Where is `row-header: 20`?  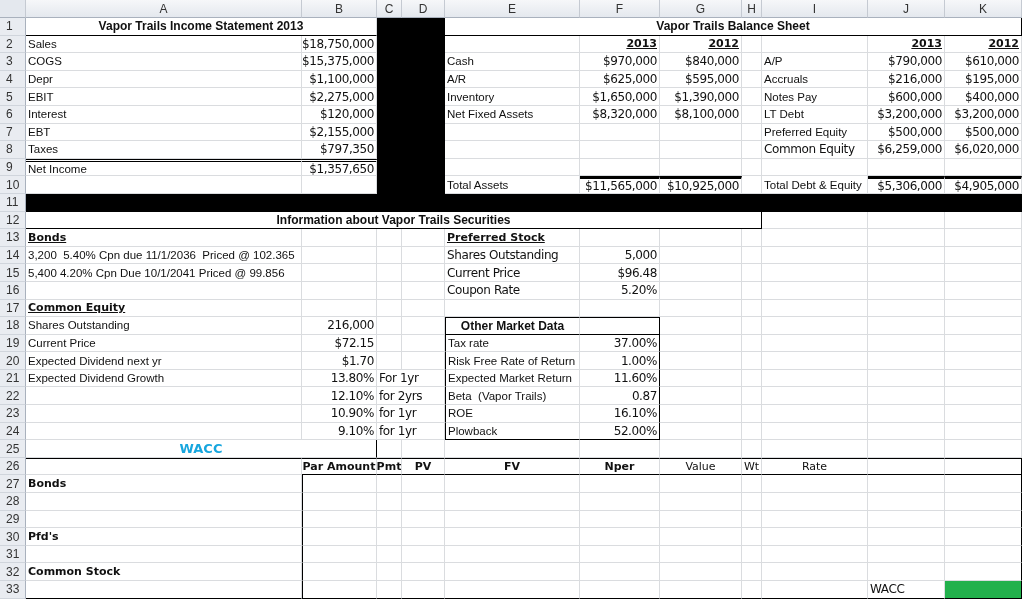 row-header: 20 is located at coordinates (13, 361).